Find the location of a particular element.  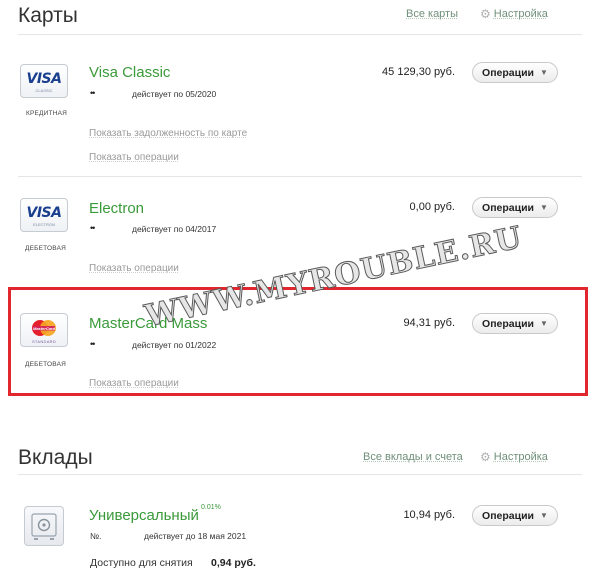

card-balance: 94,31 руб. is located at coordinates (429, 323).